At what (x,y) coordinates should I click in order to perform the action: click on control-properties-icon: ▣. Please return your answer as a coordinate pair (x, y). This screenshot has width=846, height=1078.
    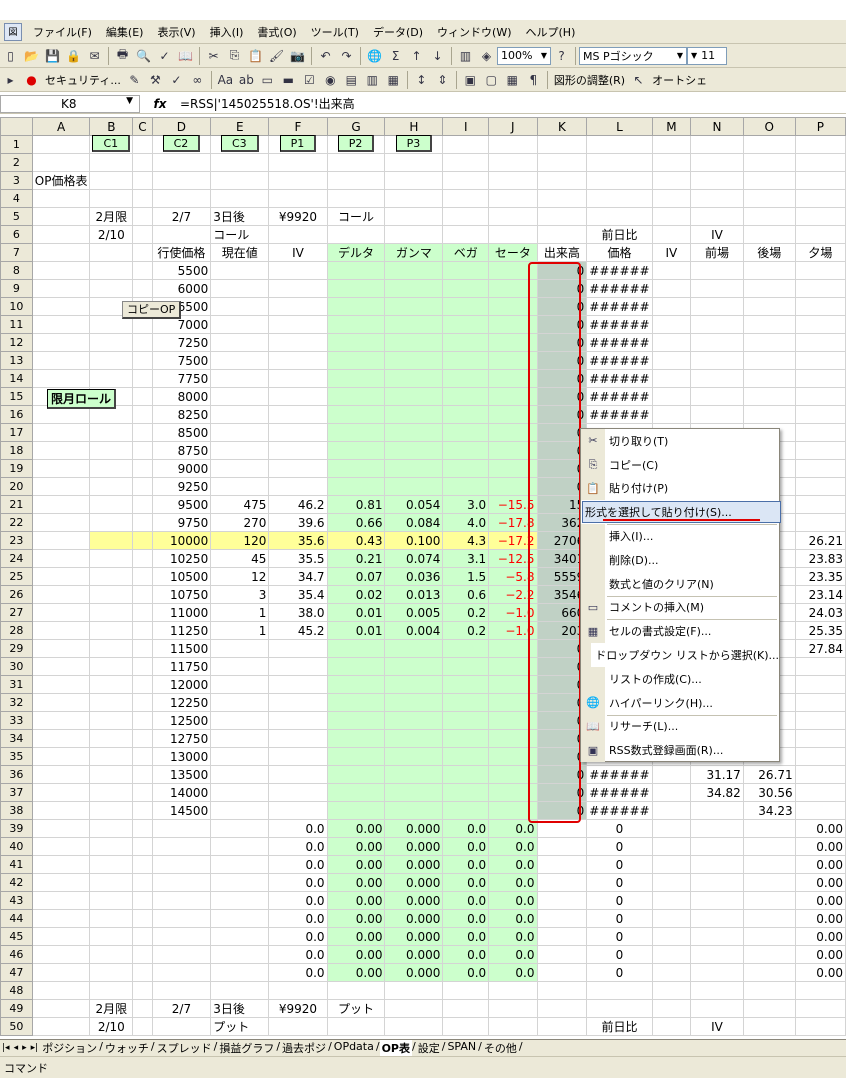
    Looking at the image, I should click on (470, 80).